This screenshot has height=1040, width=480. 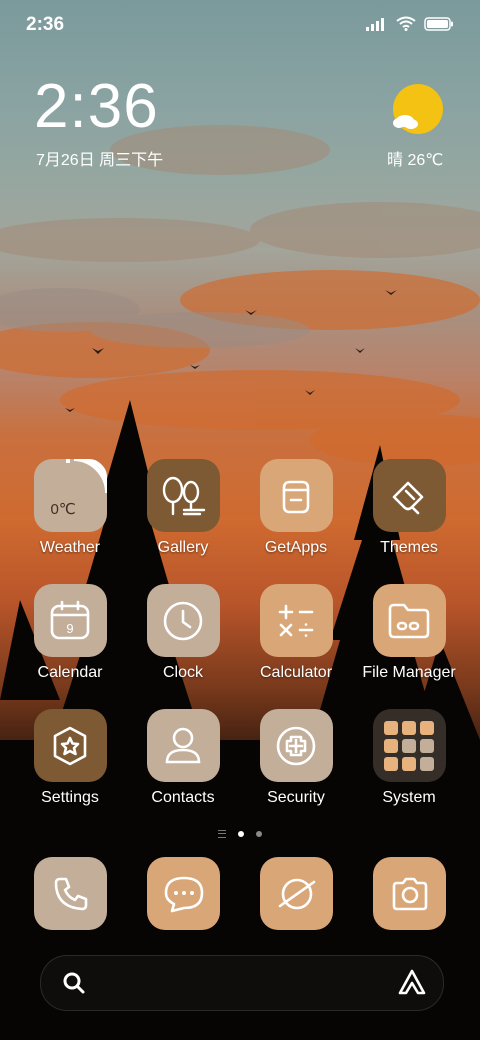 I want to click on app-contacts: Contacts, so click(x=183, y=758).